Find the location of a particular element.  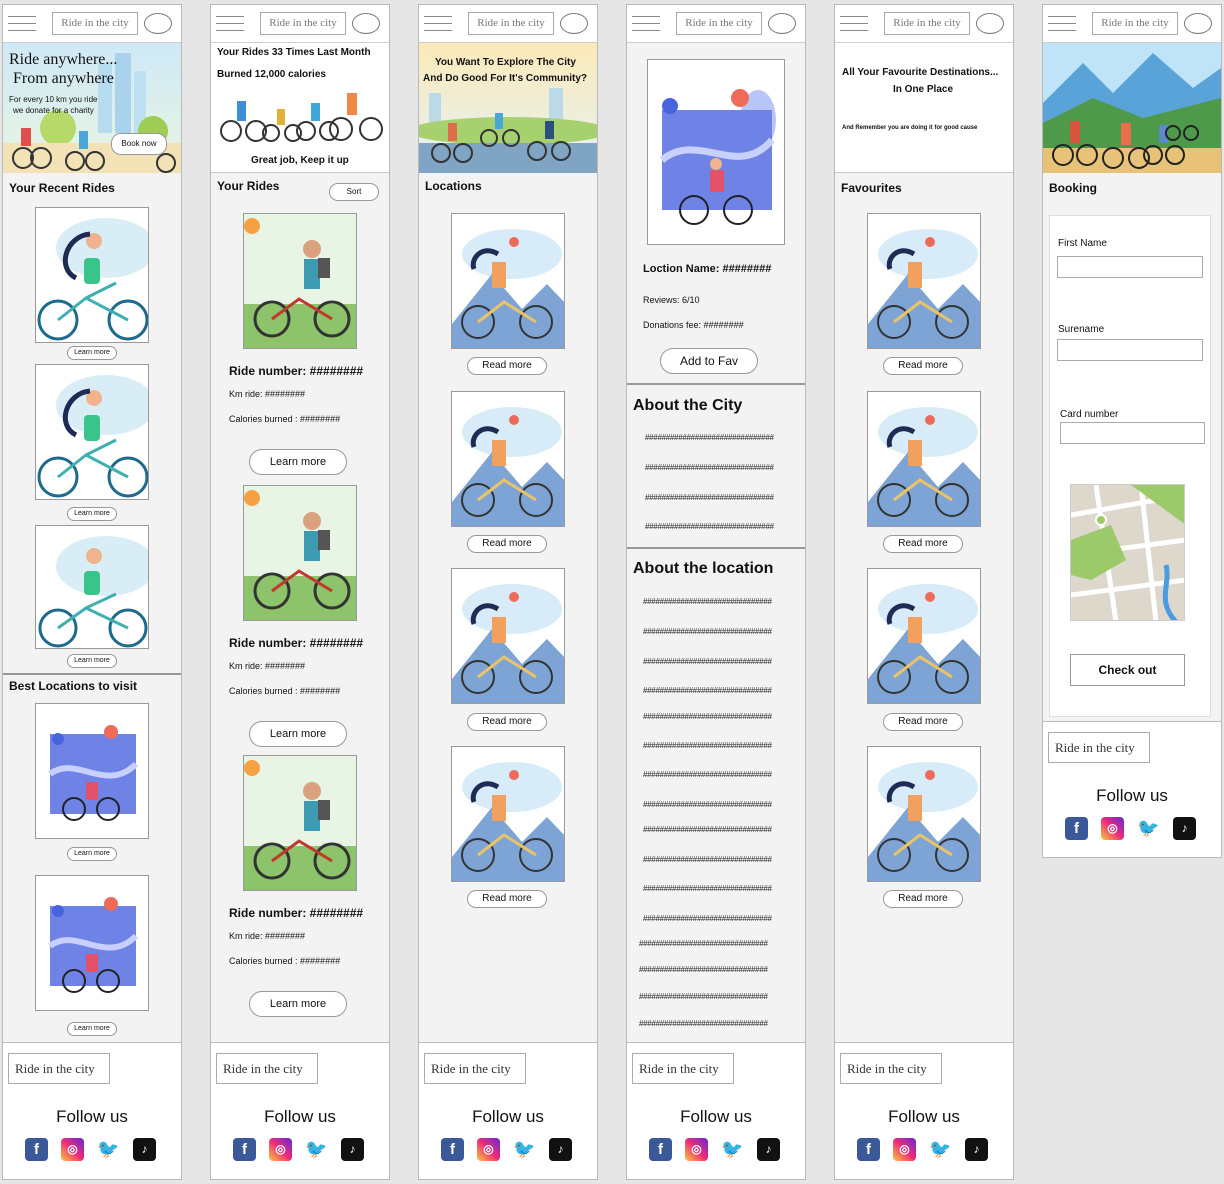

add-to-fav-button: Add to Fav is located at coordinates (709, 361).